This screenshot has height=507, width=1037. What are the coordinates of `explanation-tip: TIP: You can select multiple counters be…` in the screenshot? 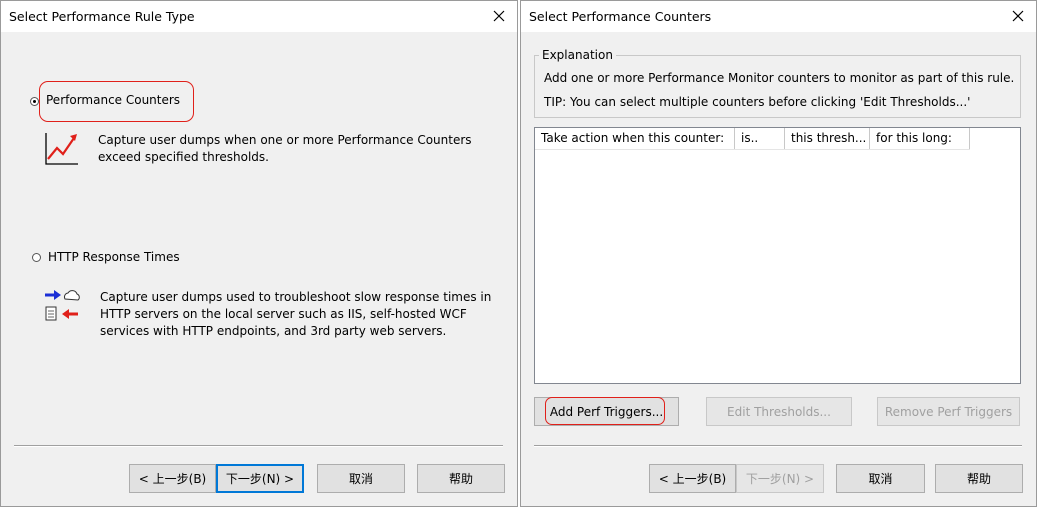 It's located at (757, 102).